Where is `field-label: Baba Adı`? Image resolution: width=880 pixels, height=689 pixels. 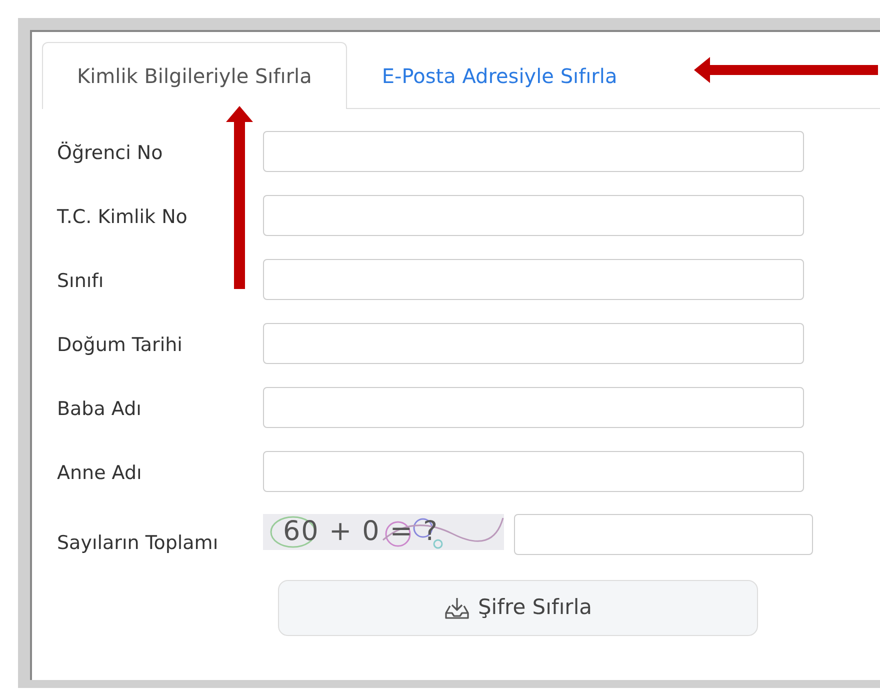 field-label: Baba Adı is located at coordinates (99, 409).